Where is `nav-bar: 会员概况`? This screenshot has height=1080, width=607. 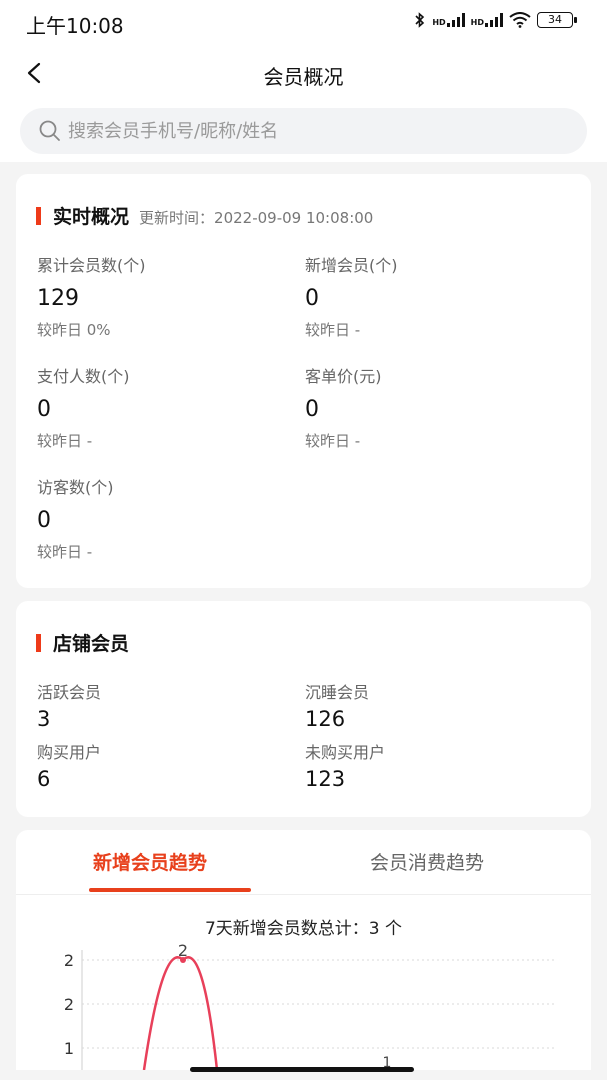
nav-bar: 会员概况 is located at coordinates (303, 74).